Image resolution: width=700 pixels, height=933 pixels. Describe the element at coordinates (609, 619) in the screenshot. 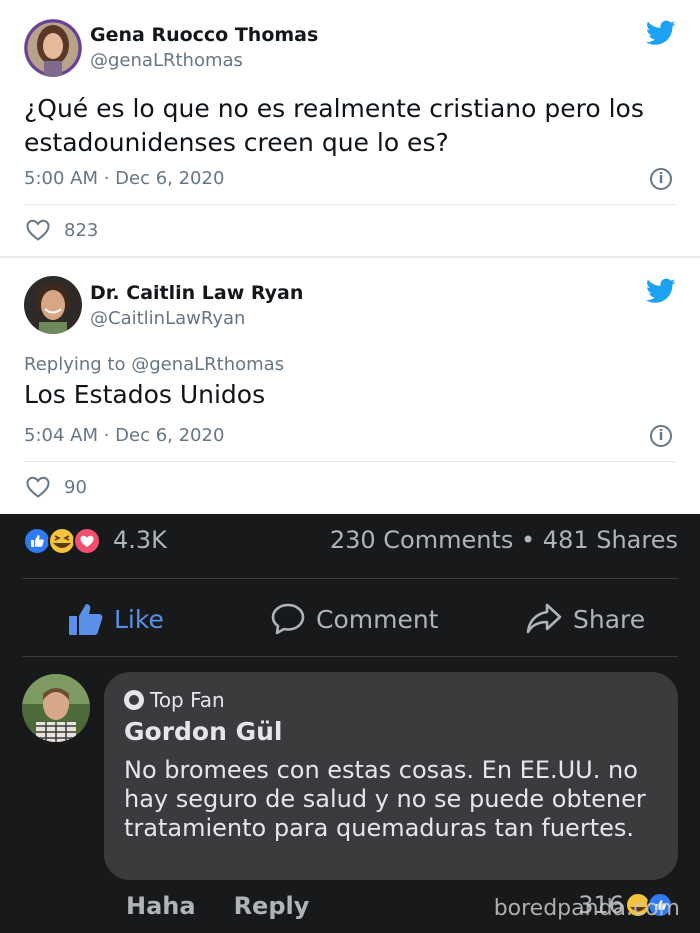

I see `share-label: Share` at that location.